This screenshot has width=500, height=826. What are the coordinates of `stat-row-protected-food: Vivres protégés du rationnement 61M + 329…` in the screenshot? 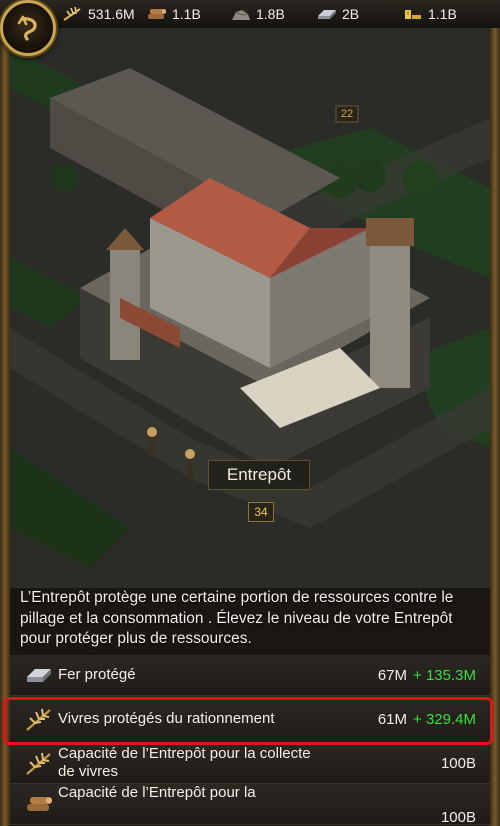 It's located at (250, 719).